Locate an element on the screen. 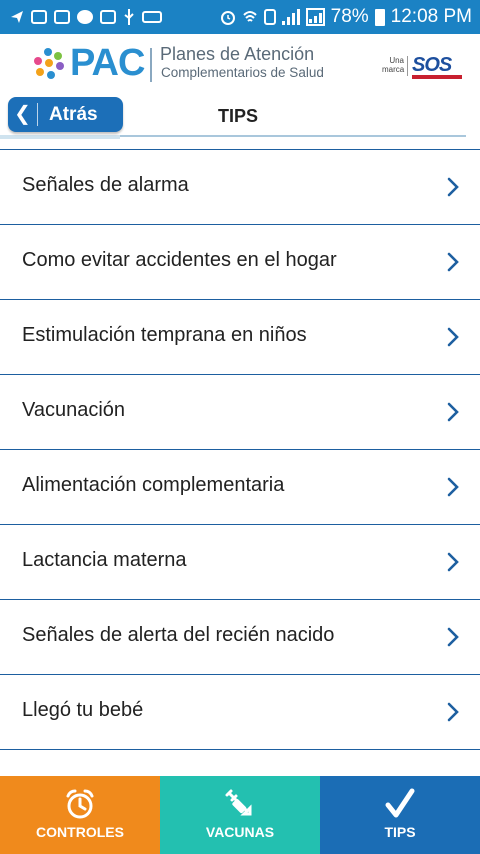  pac-logo-dots-icon is located at coordinates (51, 65).